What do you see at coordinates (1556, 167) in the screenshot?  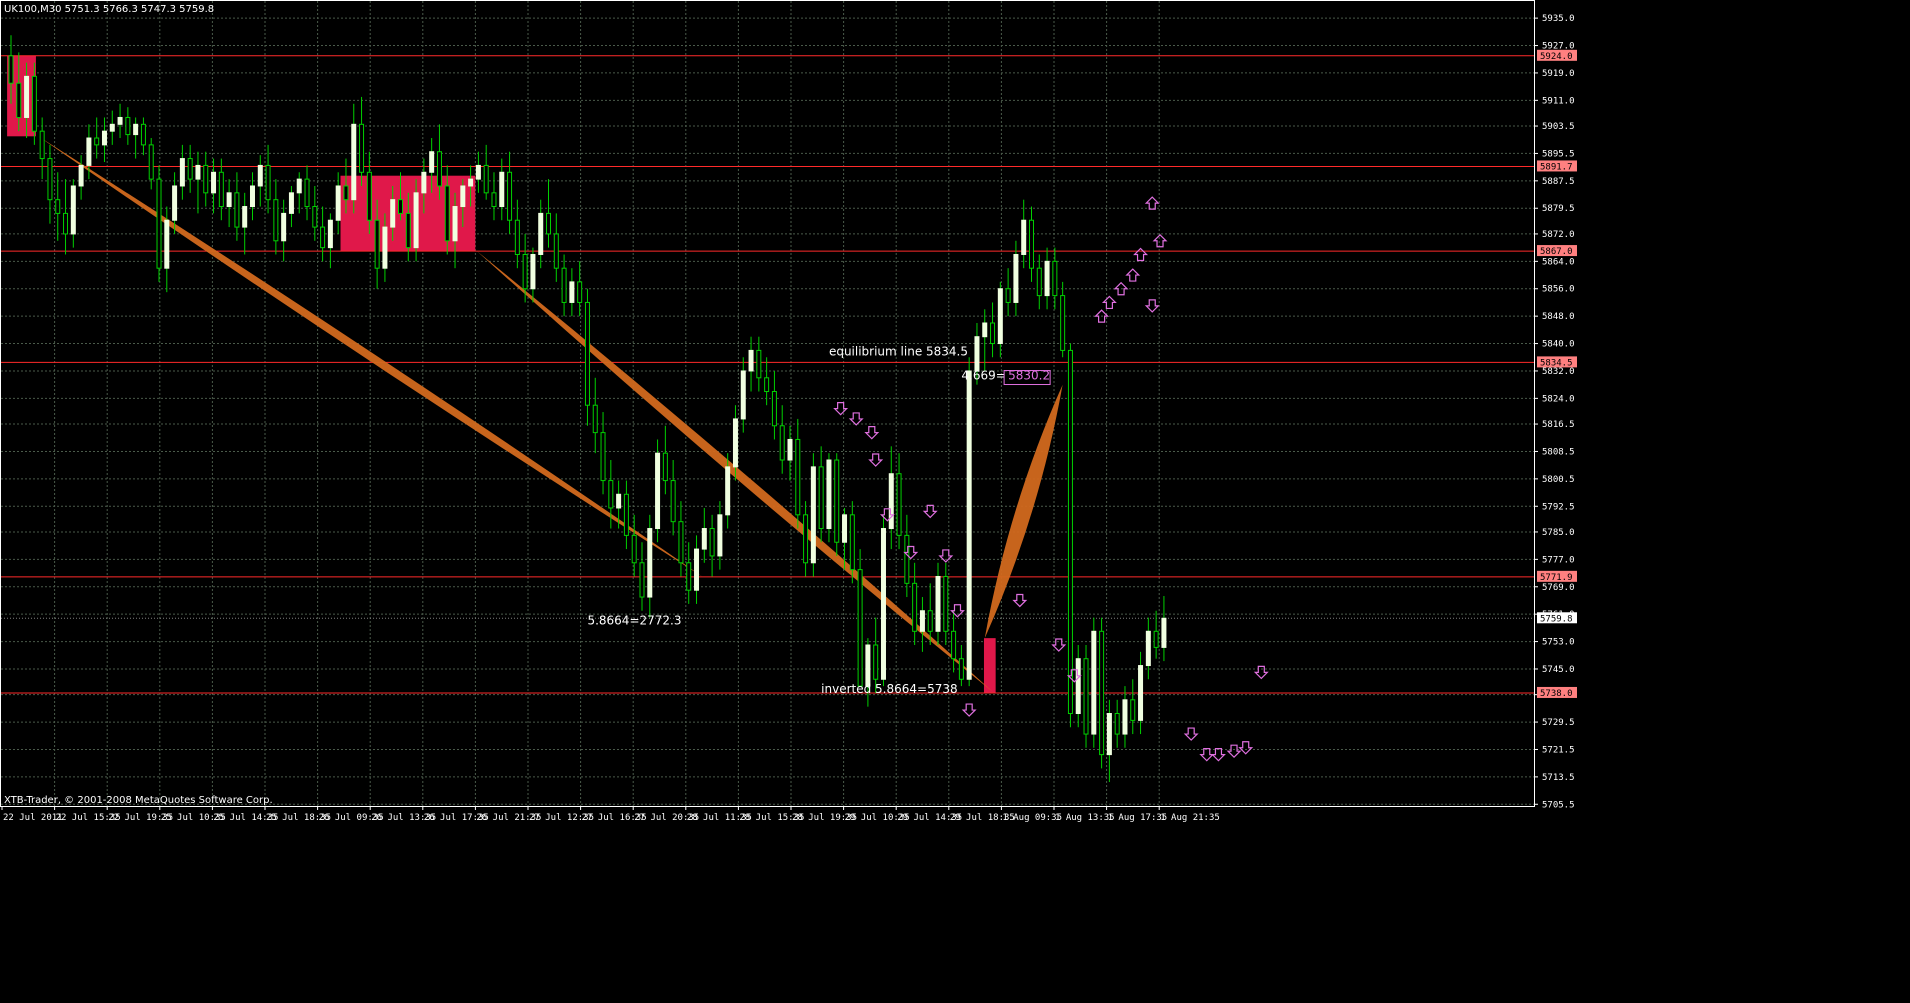 I see `price-tag-label: 5891.7` at bounding box center [1556, 167].